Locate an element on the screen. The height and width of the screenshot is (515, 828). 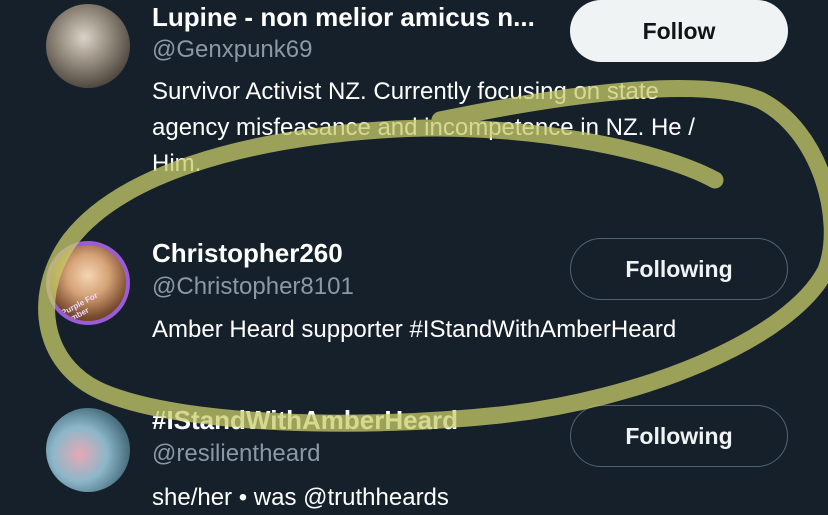
user-avatar-wolf is located at coordinates (88, 46).